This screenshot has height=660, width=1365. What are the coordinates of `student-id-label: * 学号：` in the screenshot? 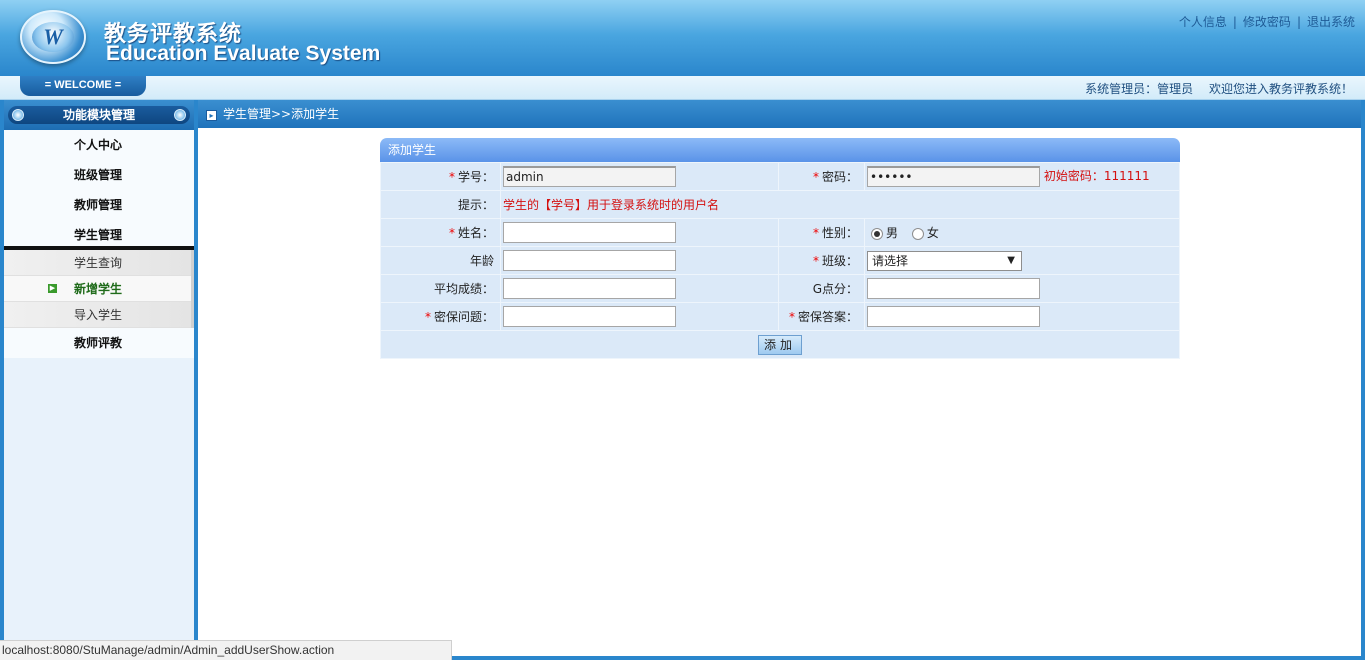 It's located at (440, 176).